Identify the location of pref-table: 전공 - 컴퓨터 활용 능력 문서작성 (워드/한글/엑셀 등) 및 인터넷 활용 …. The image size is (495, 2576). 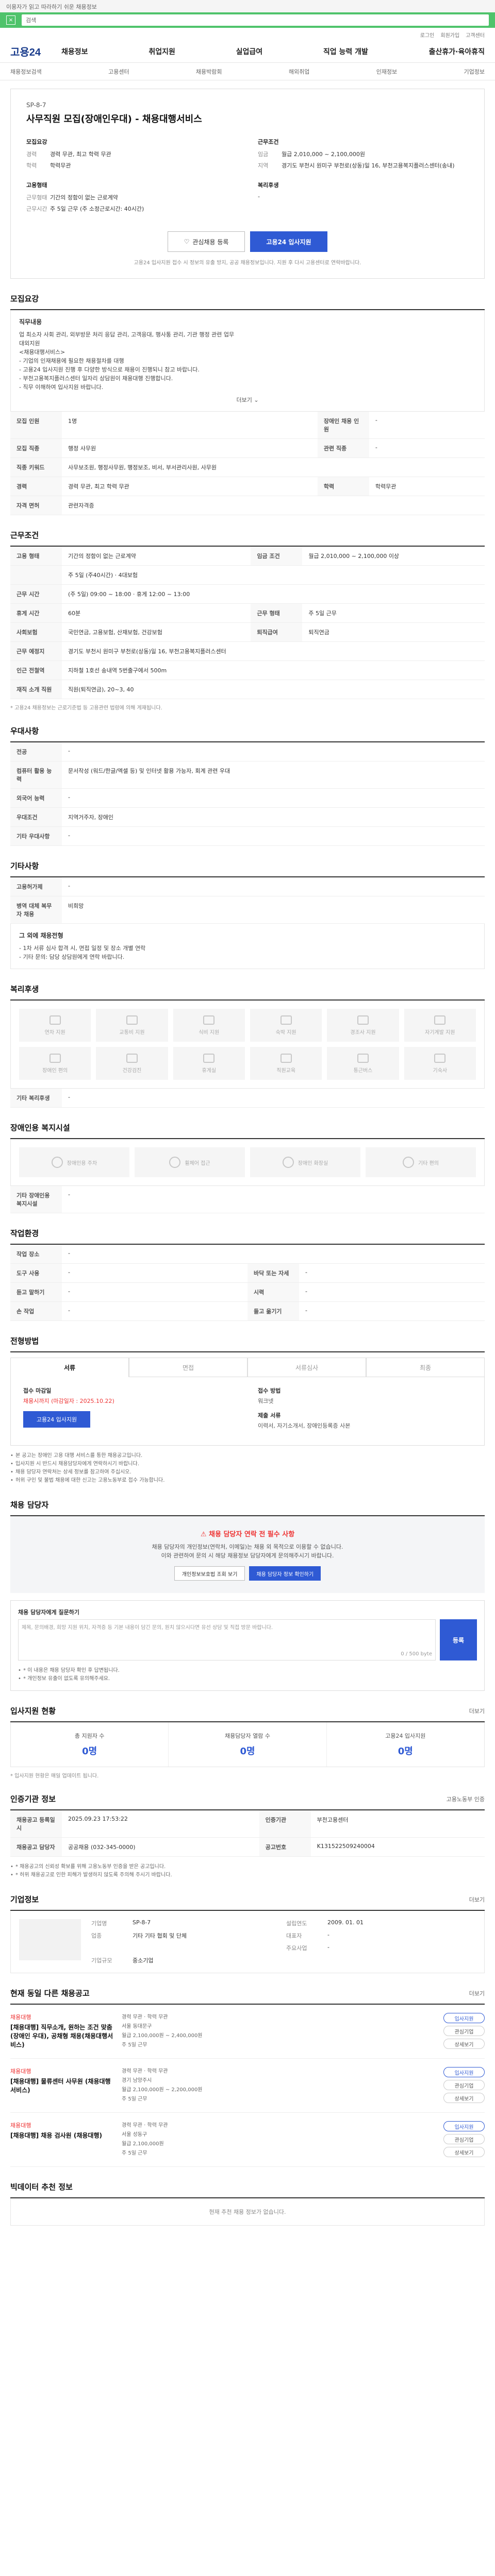
(247, 794).